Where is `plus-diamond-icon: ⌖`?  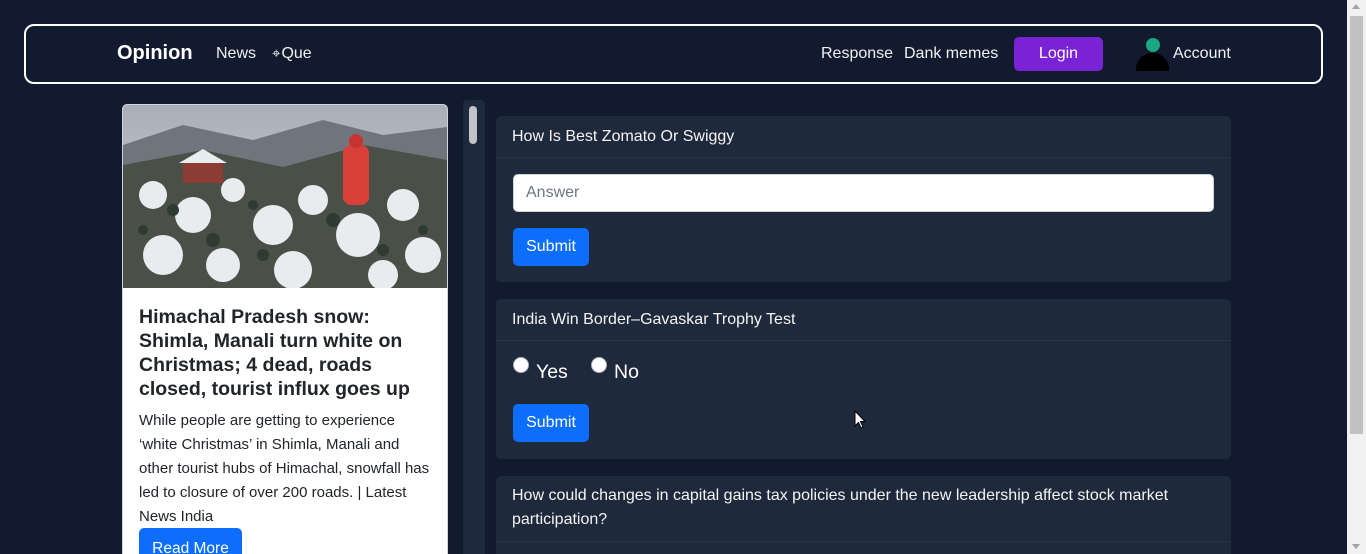
plus-diamond-icon: ⌖ is located at coordinates (276, 53).